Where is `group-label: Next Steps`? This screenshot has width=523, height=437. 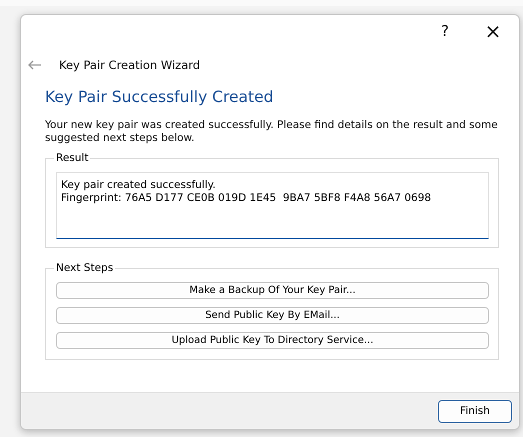
group-label: Next Steps is located at coordinates (84, 268).